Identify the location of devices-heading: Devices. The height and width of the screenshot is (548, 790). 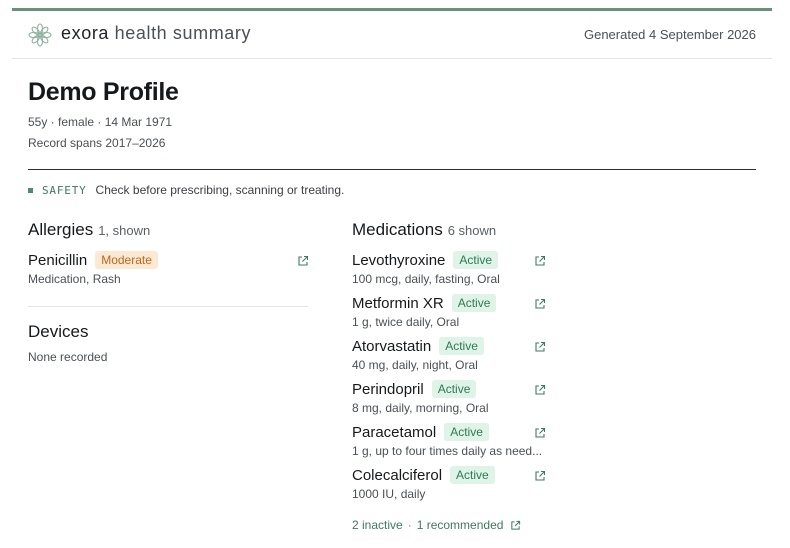
(58, 332).